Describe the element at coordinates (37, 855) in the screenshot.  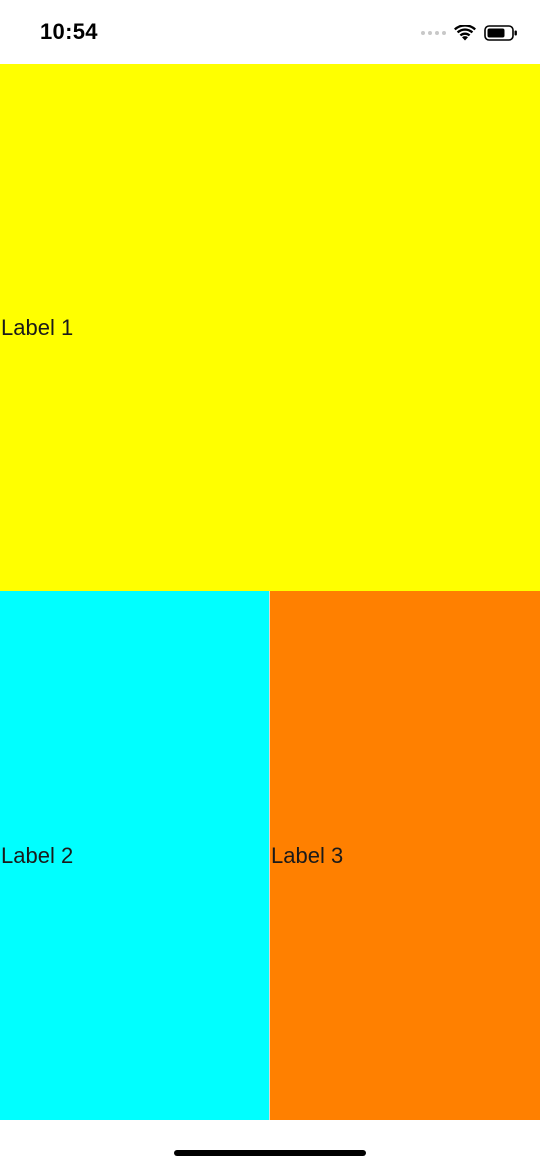
I see `label-2: Label 2` at that location.